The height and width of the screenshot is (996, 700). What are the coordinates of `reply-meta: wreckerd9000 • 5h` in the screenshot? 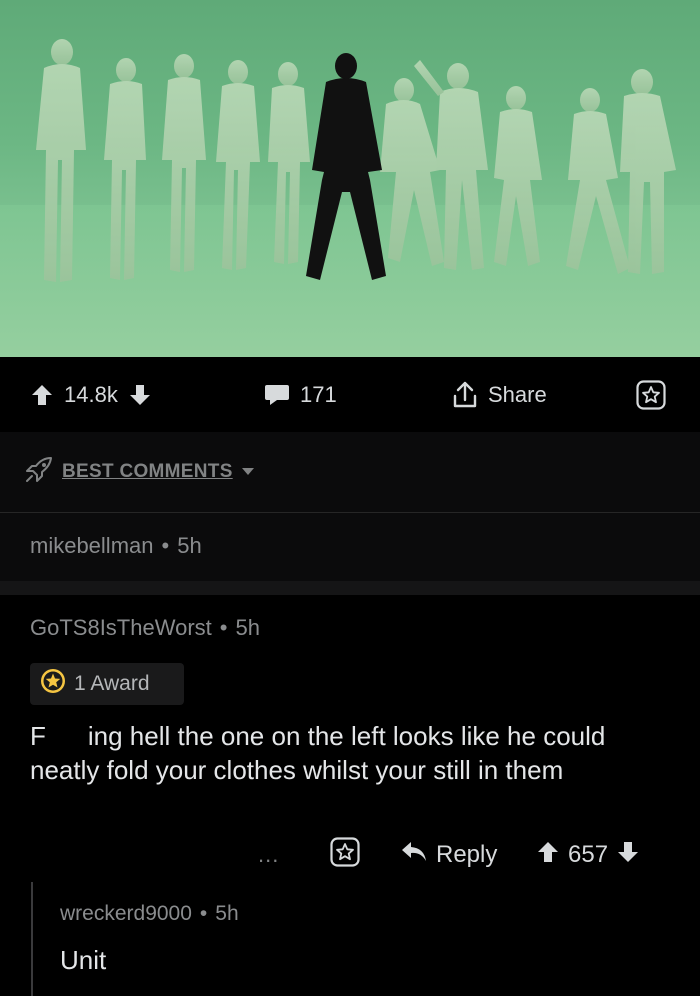 It's located at (149, 914).